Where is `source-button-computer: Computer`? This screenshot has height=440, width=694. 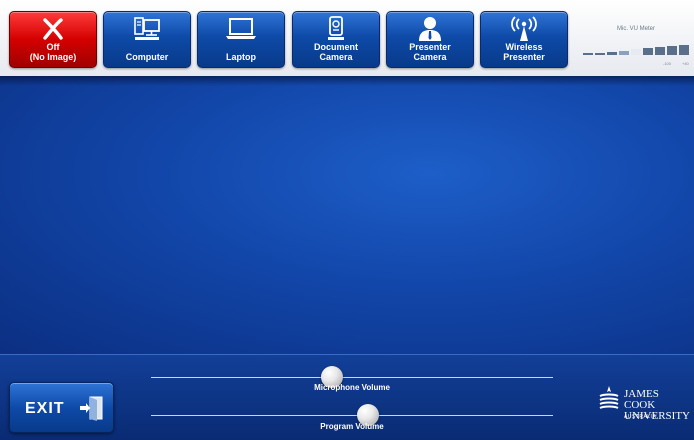
source-button-computer: Computer is located at coordinates (147, 39).